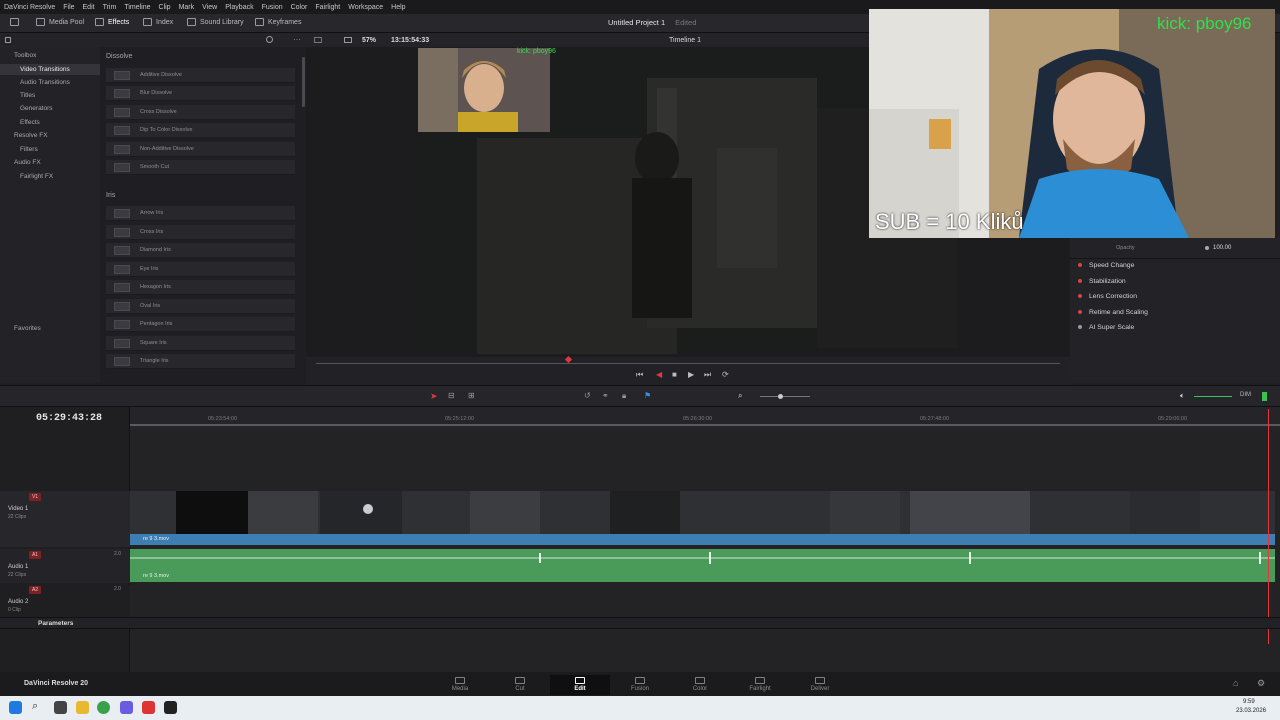 The width and height of the screenshot is (1280, 720). I want to click on effect-item: Smooth Cut, so click(200, 167).